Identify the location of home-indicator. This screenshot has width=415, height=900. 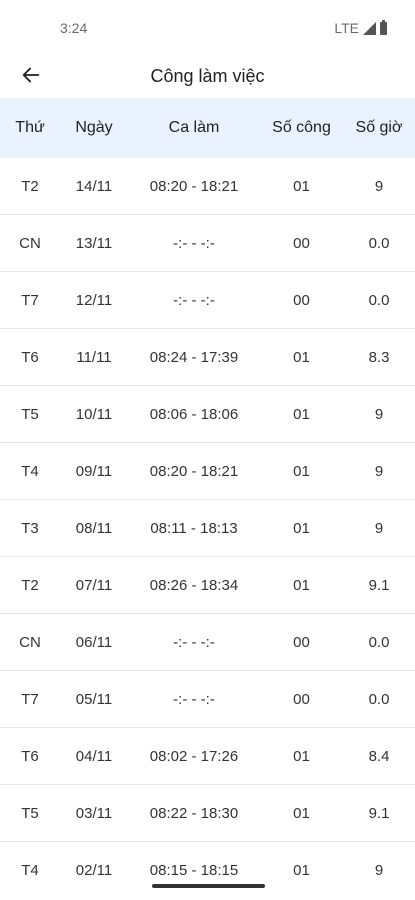
(208, 886).